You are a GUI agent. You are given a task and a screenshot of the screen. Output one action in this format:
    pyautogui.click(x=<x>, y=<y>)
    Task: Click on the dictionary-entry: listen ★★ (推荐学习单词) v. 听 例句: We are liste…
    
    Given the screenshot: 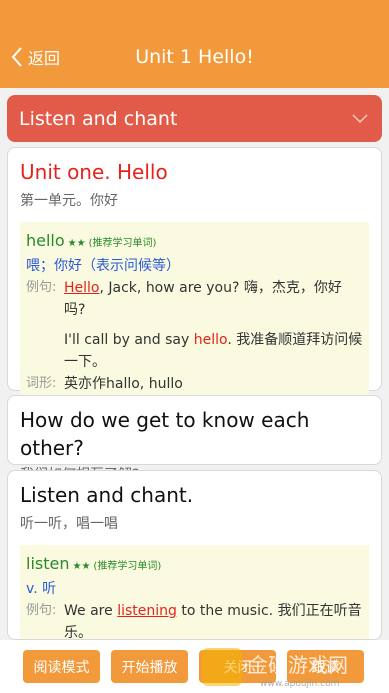 What is the action you would take?
    pyautogui.click(x=194, y=592)
    